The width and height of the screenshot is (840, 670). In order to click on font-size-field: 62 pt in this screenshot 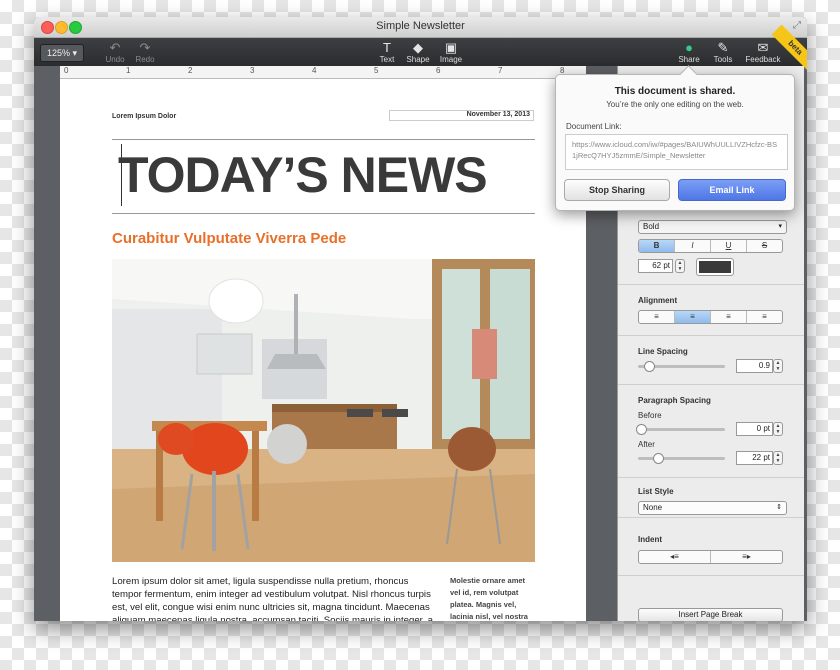, I will do `click(655, 266)`.